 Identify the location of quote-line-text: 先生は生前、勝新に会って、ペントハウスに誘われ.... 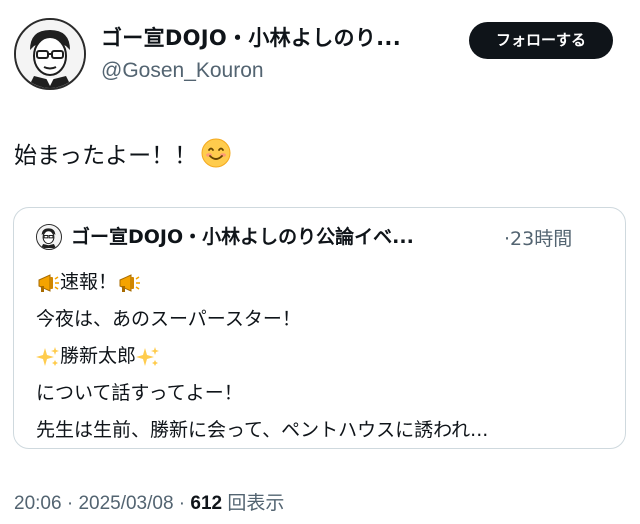
(262, 430).